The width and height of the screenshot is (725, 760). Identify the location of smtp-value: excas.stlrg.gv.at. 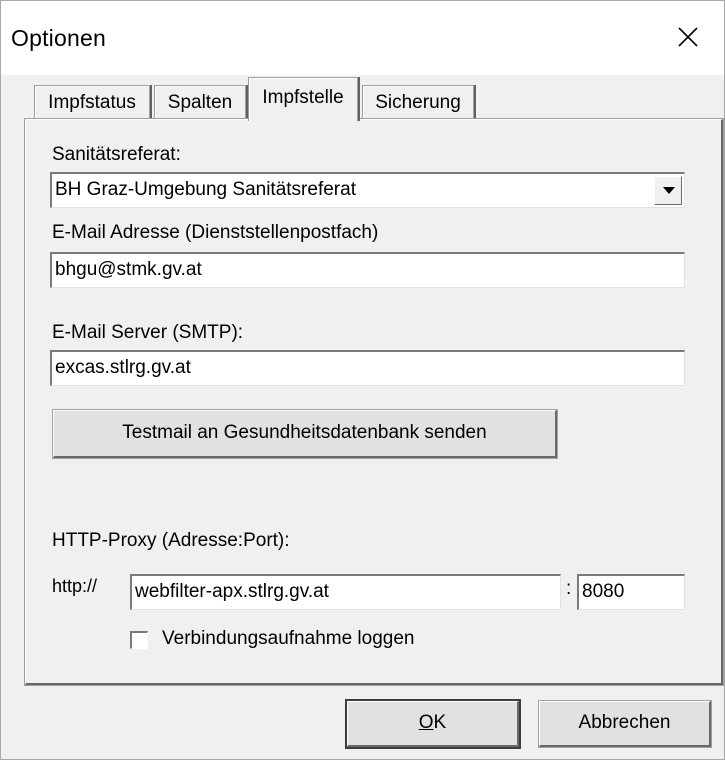
(123, 367).